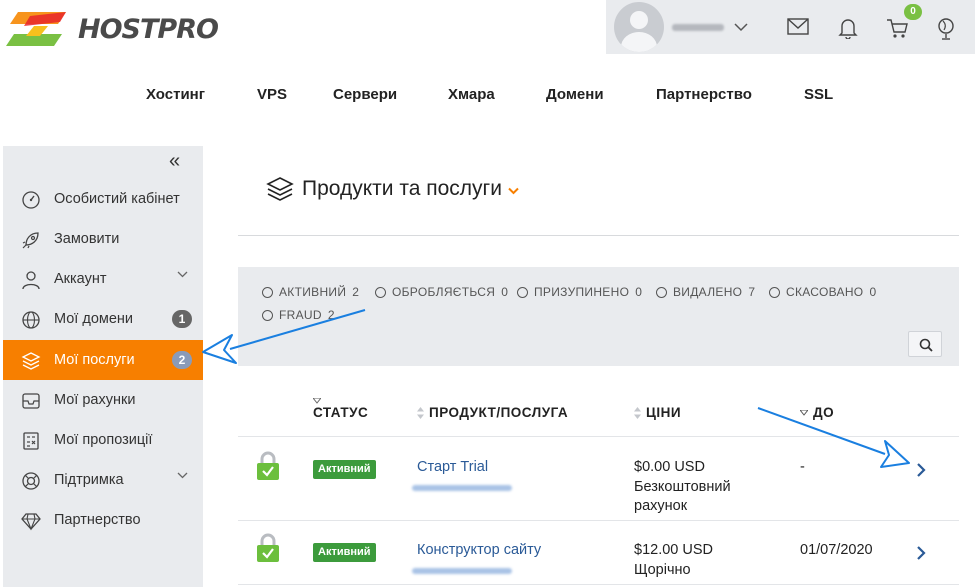  I want to click on column-label: ПРОДУКТ/ПОСЛУГА, so click(499, 412).